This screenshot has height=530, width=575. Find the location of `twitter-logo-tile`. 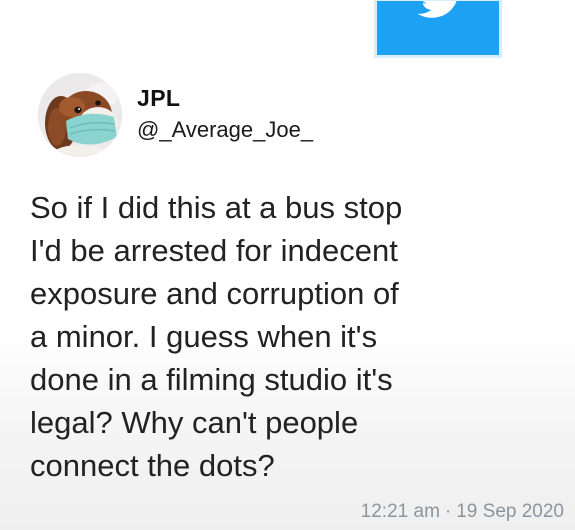

twitter-logo-tile is located at coordinates (438, 29).